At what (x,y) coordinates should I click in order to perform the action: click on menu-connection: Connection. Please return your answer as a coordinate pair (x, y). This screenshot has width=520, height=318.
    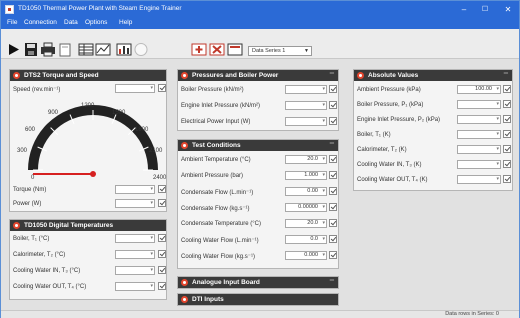
    Looking at the image, I should click on (40, 22).